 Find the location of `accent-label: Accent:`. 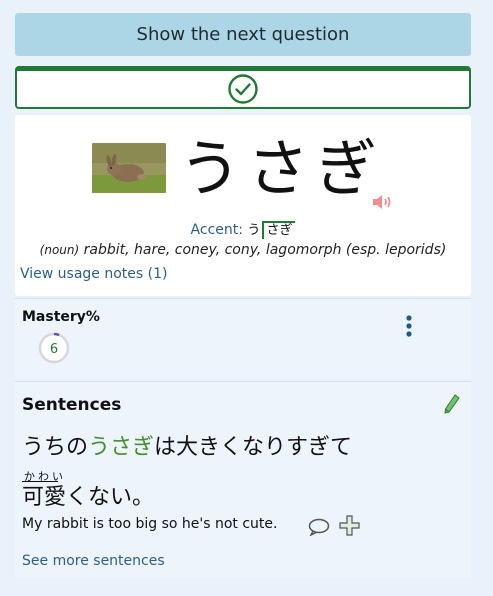

accent-label: Accent: is located at coordinates (216, 230).